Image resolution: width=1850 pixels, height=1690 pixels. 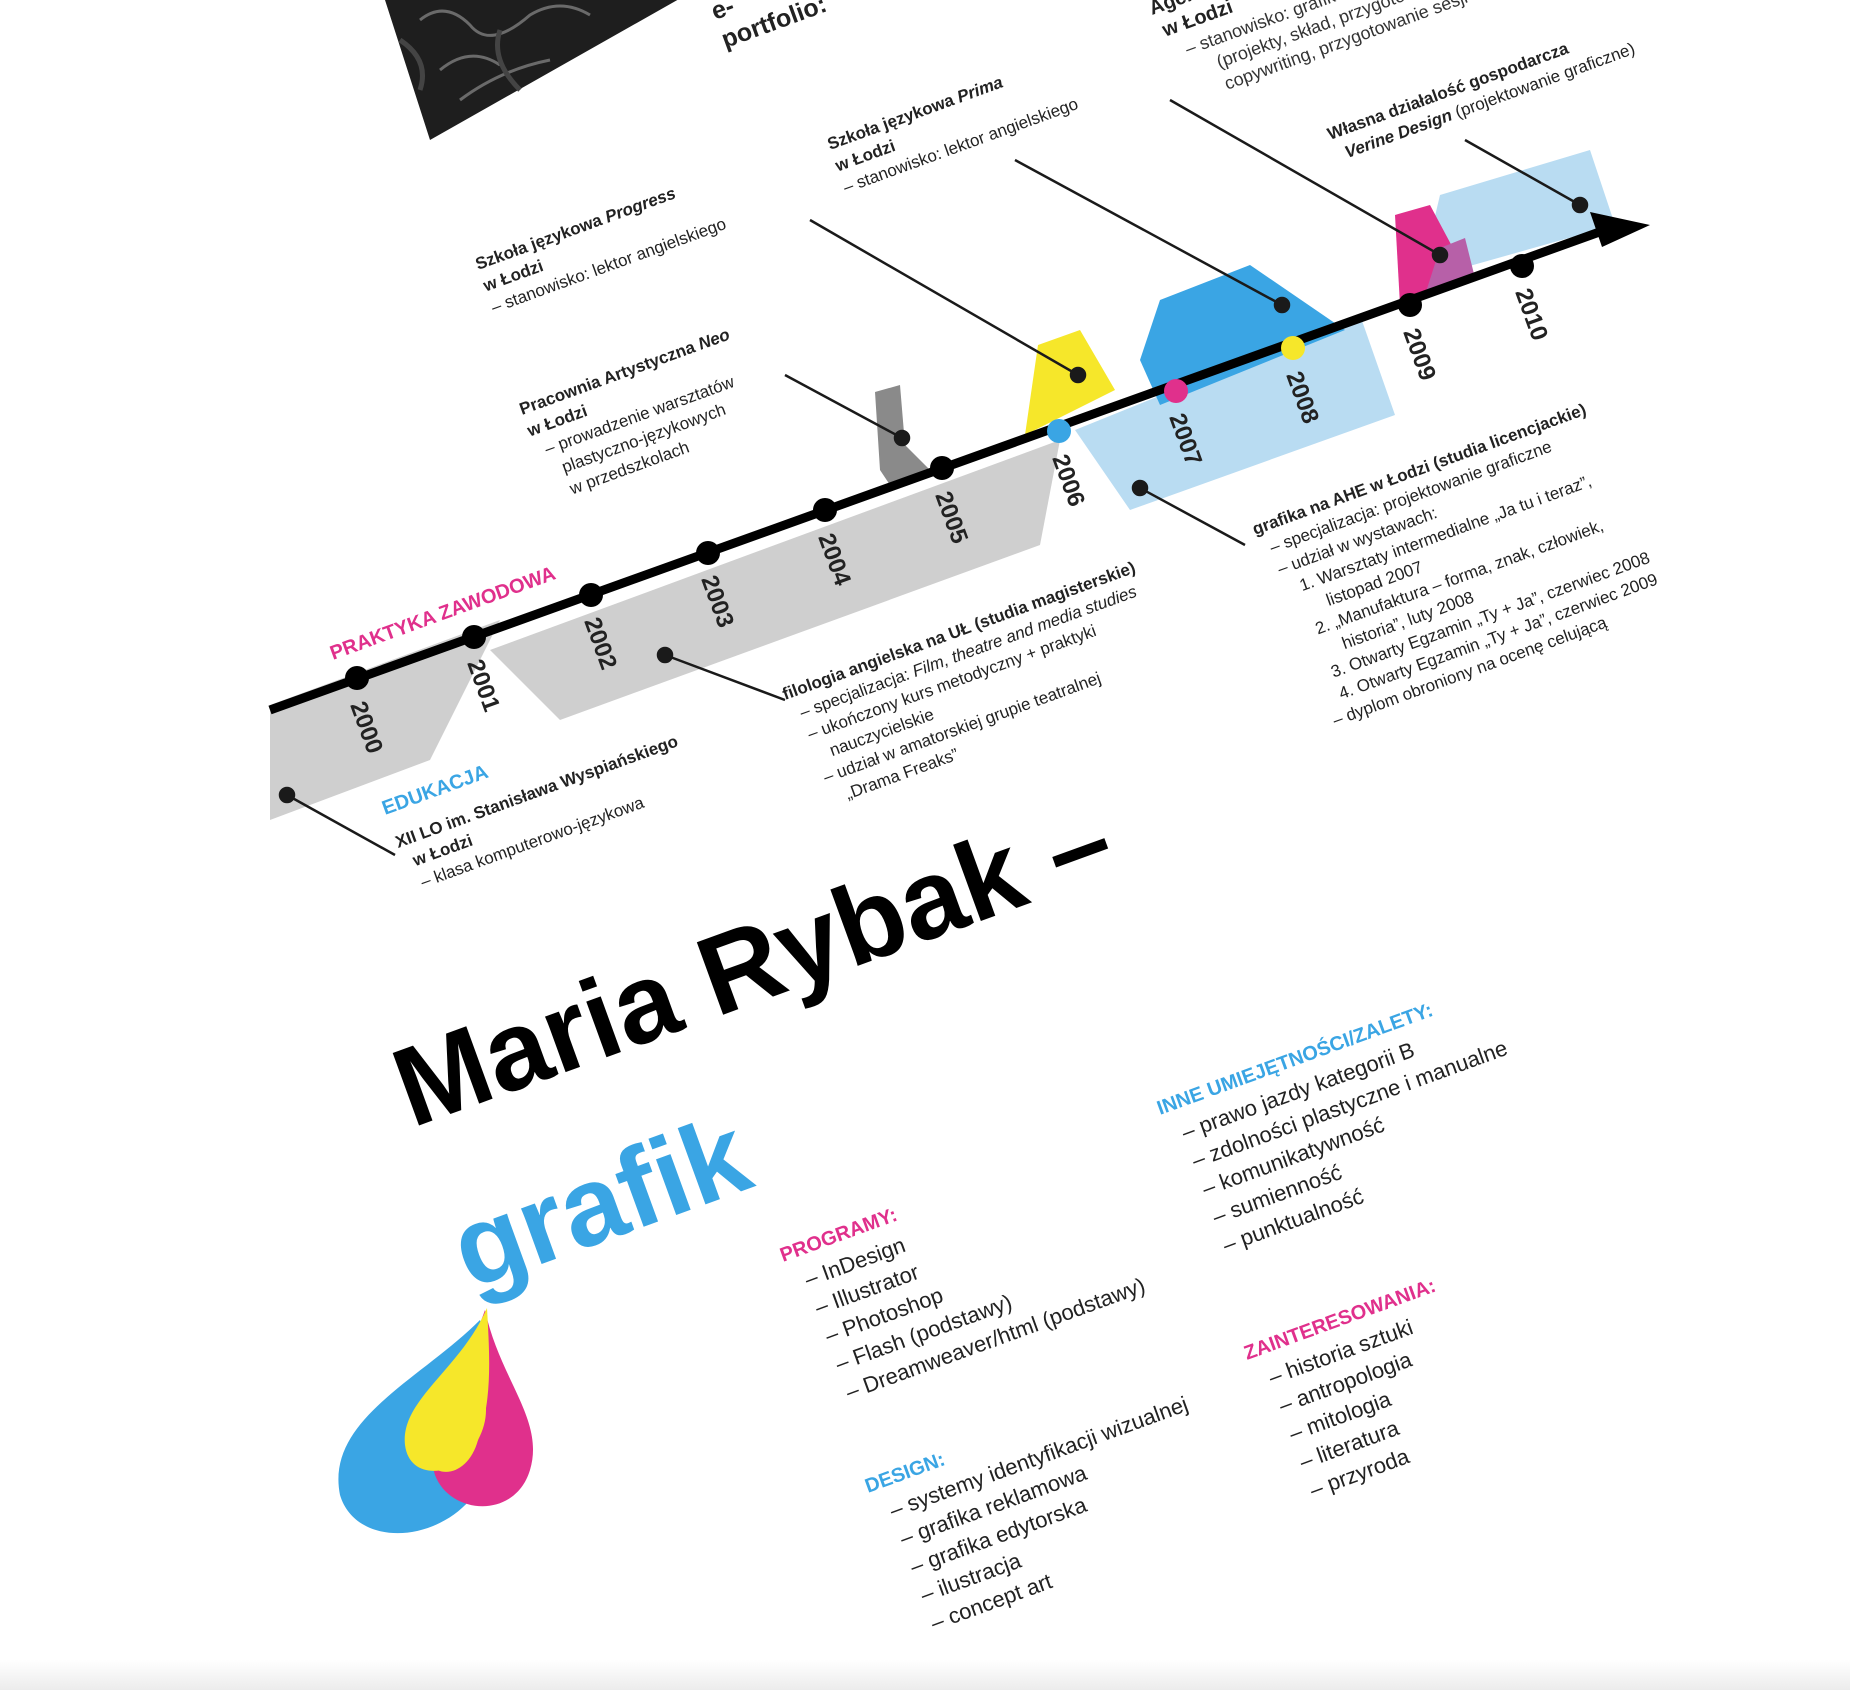 What do you see at coordinates (1068, 480) in the screenshot?
I see `year-2006: 2006` at bounding box center [1068, 480].